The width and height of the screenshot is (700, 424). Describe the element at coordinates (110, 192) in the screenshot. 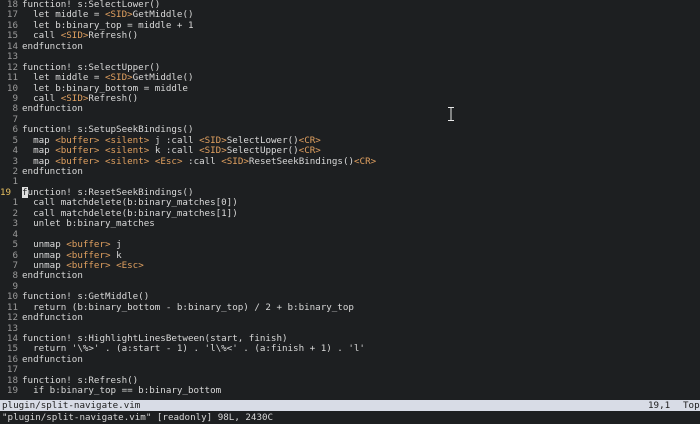

I see `line-text-rest: unction! s:ResetSeekBindings()` at that location.